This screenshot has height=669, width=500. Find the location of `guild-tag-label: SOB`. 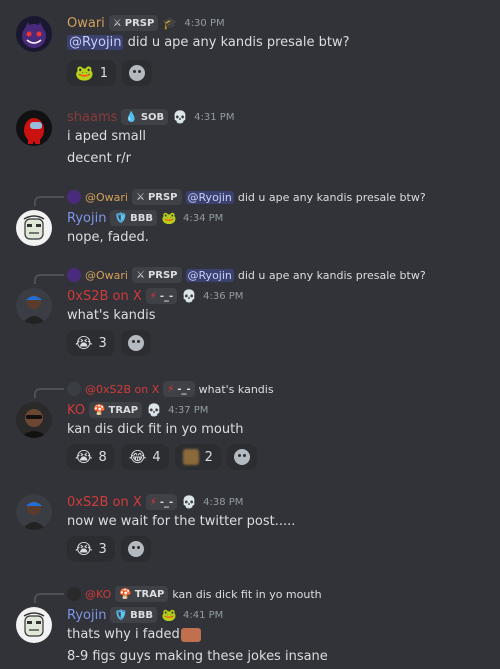

guild-tag-label: SOB is located at coordinates (152, 117).